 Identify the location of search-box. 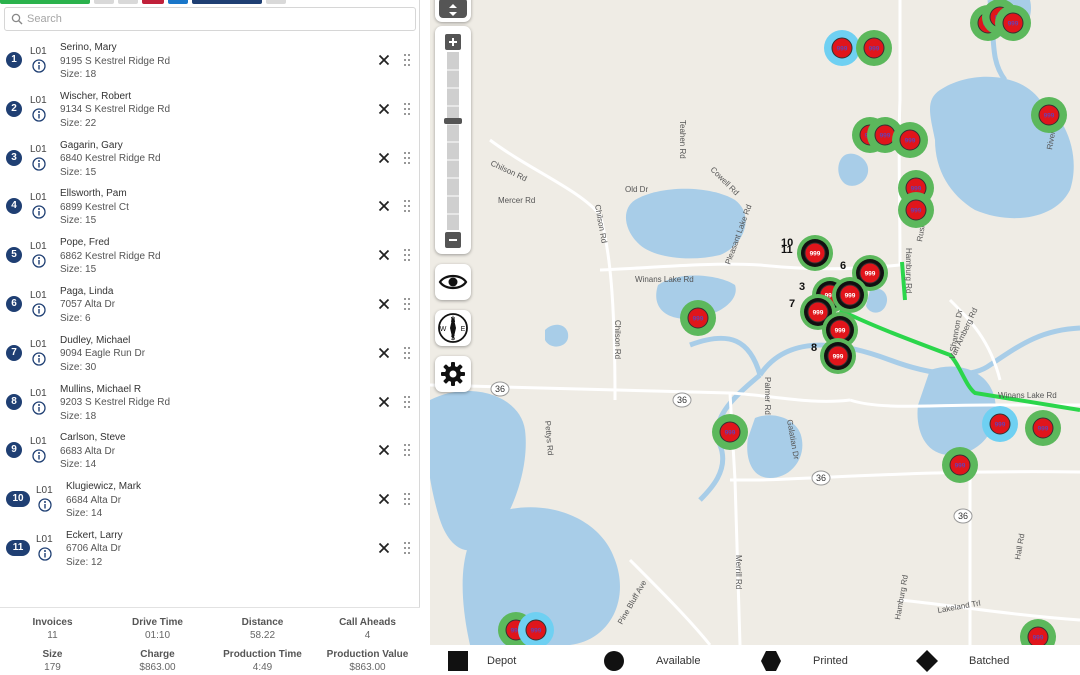
(210, 19).